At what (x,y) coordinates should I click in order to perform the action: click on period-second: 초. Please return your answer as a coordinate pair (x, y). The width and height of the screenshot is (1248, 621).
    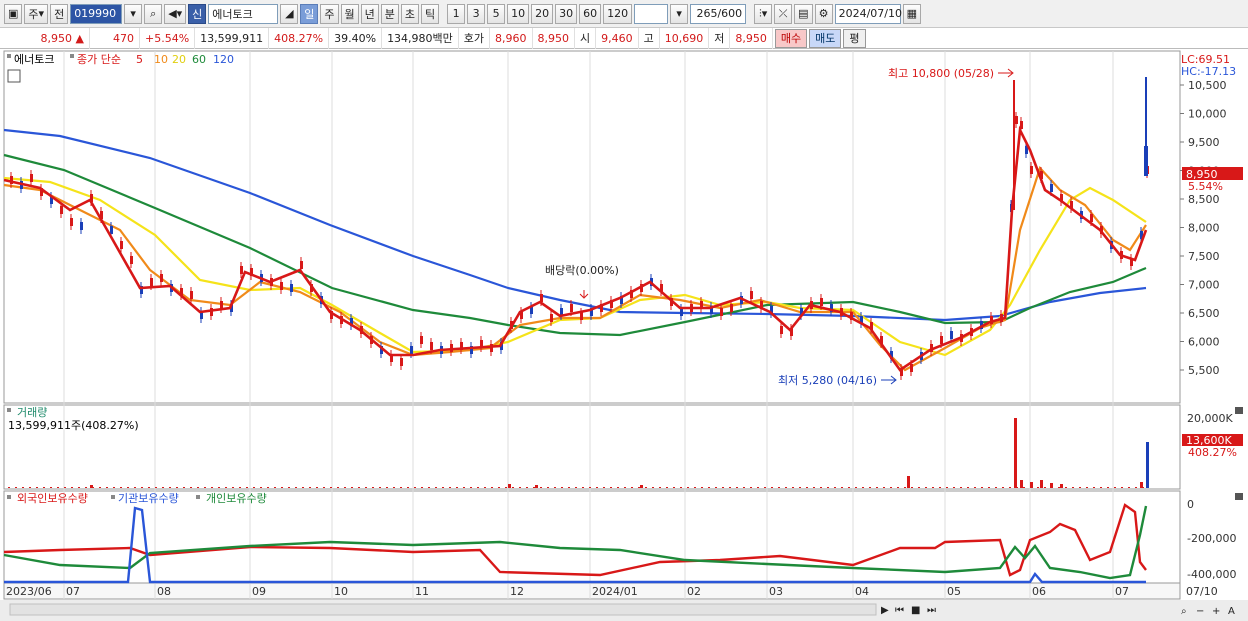
    Looking at the image, I should click on (410, 13).